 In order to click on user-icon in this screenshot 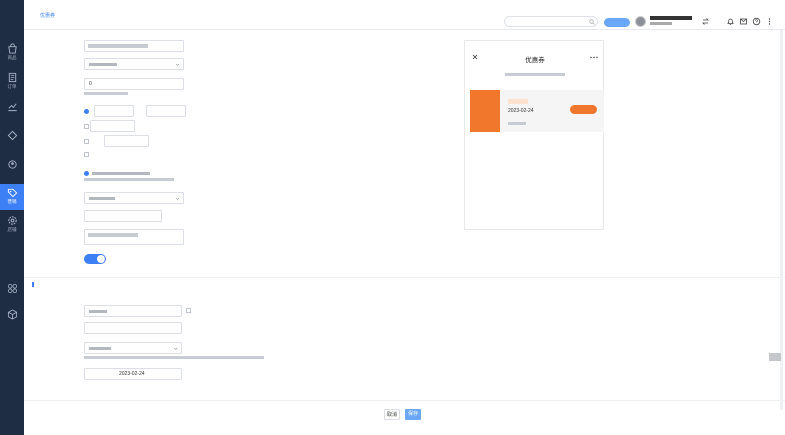, I will do `click(12, 164)`.